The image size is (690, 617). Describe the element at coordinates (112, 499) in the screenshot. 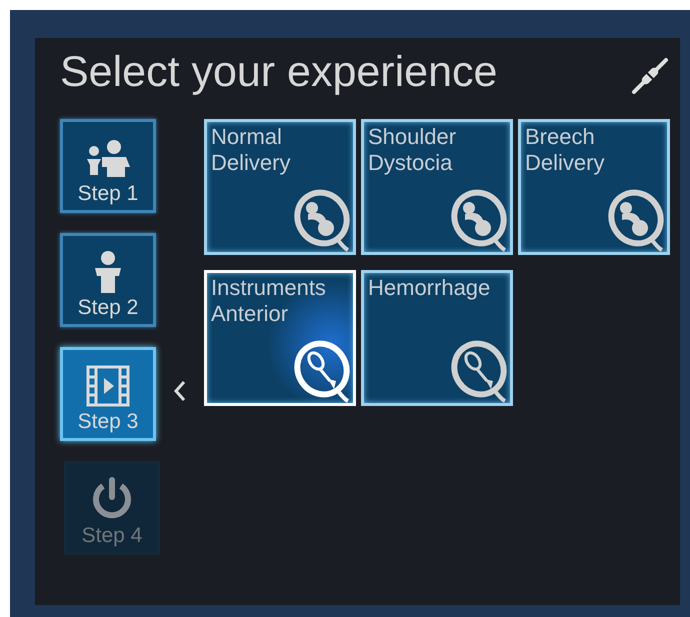

I see `power-icon` at that location.